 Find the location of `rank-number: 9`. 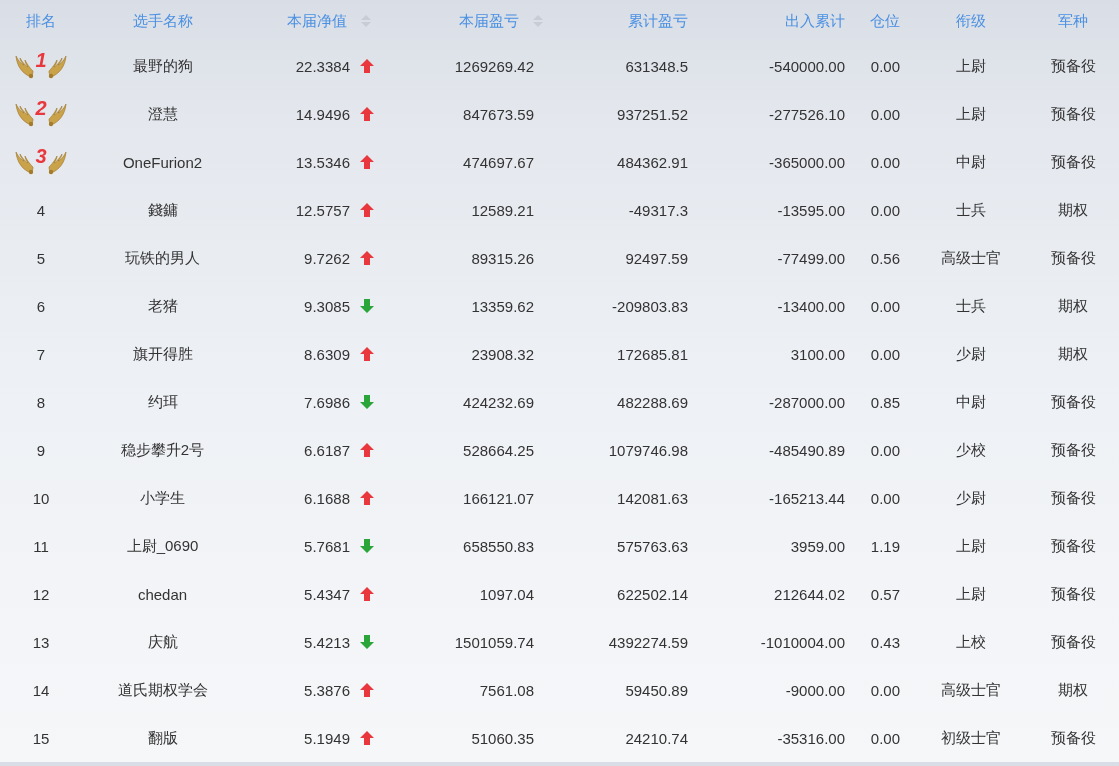

rank-number: 9 is located at coordinates (41, 450).